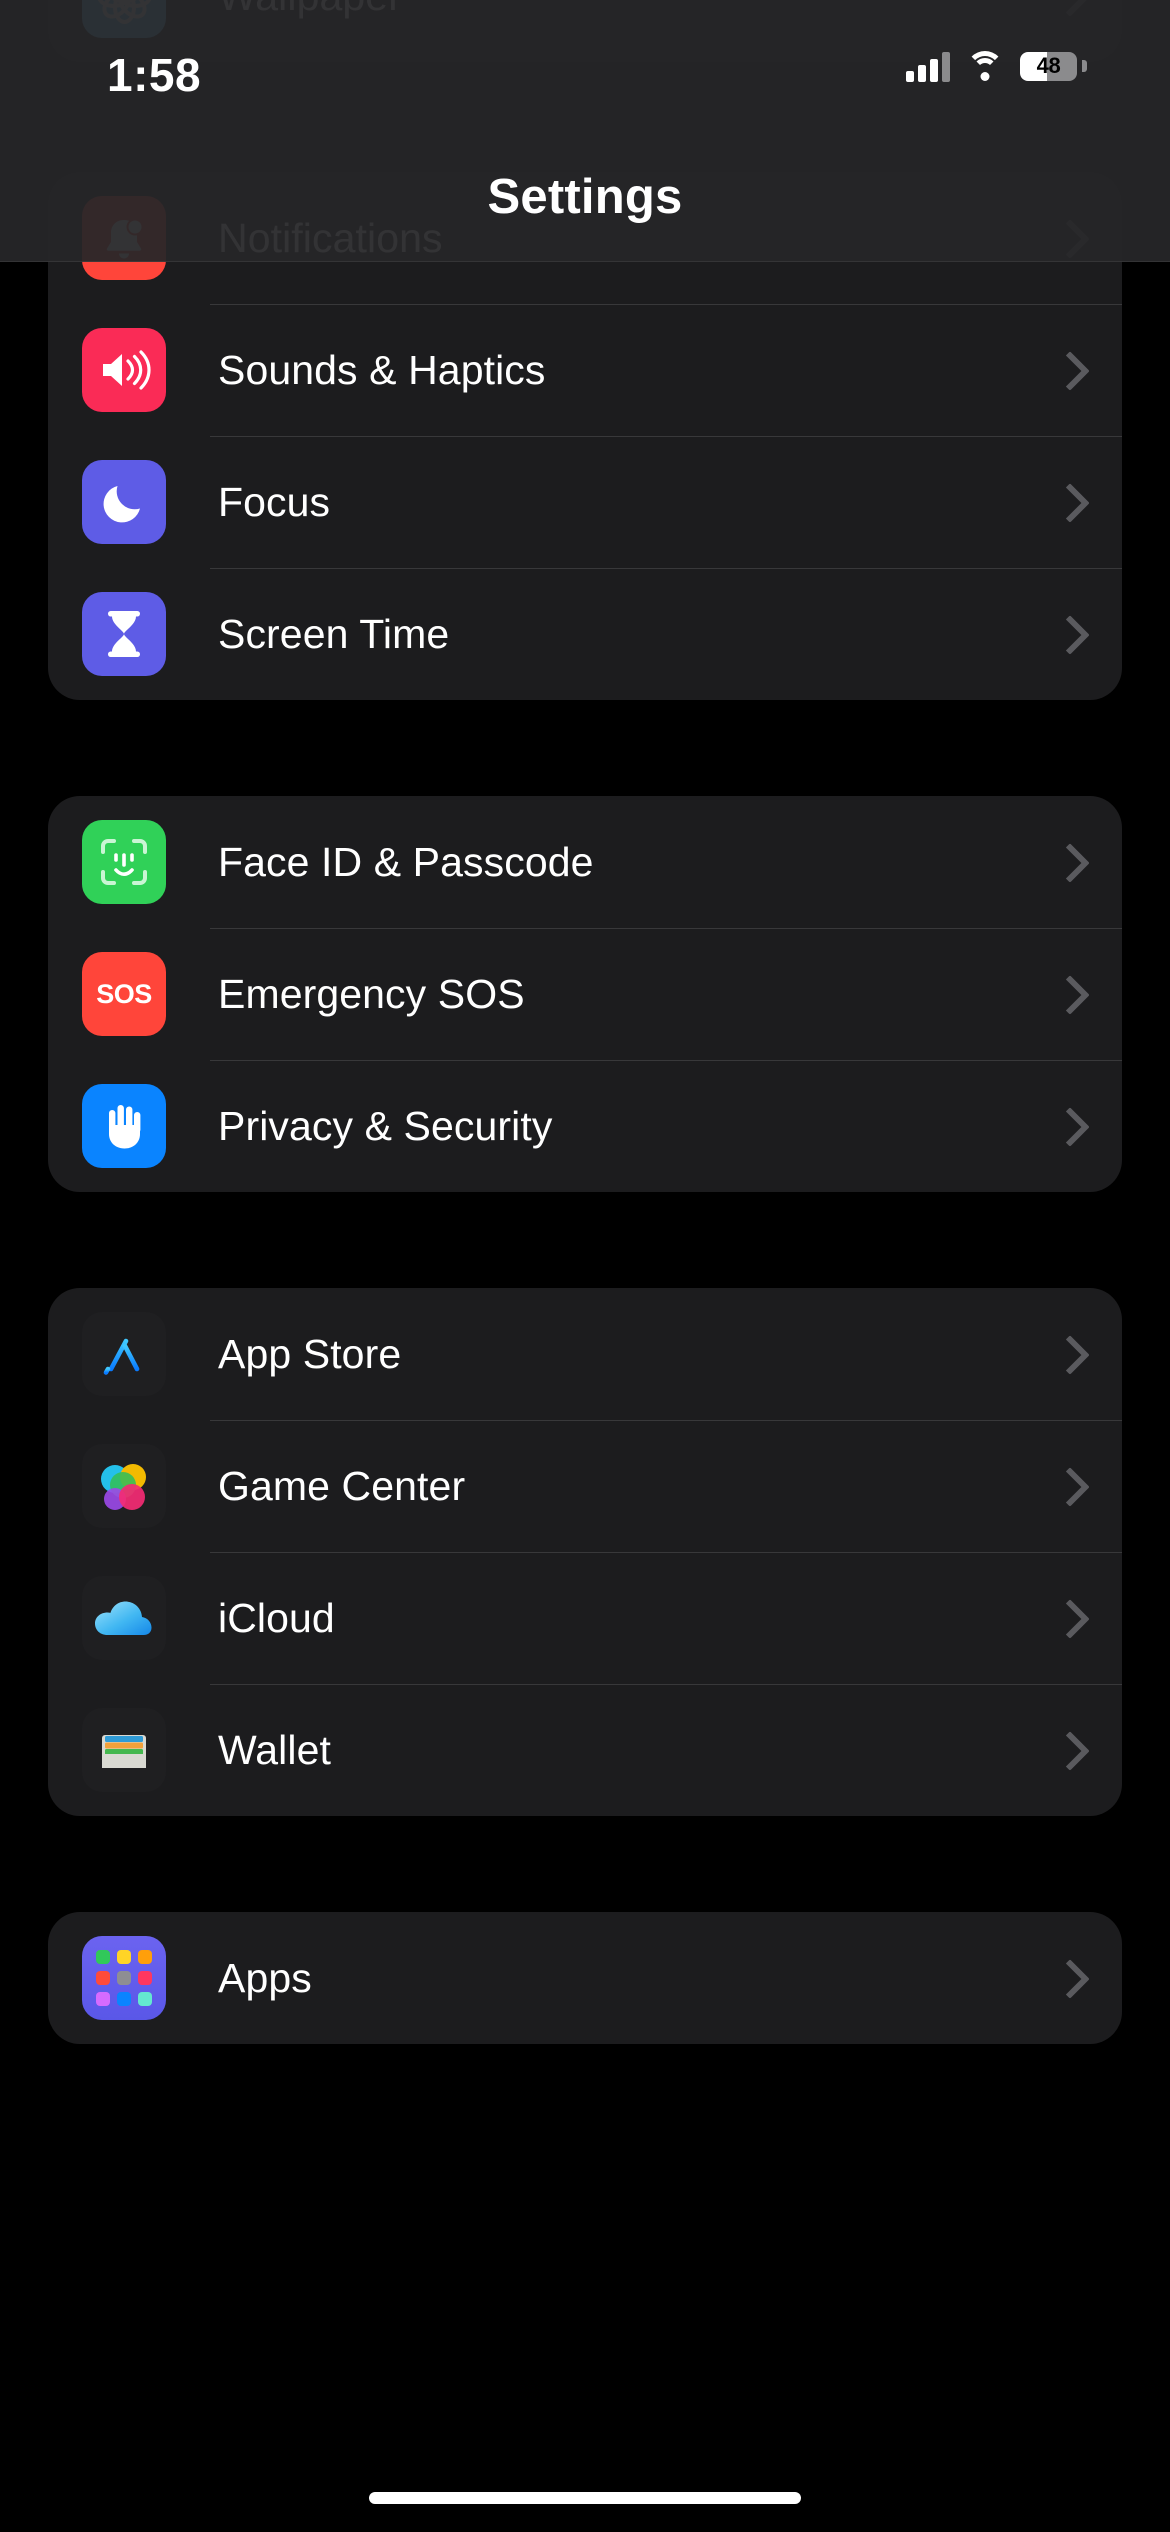 This screenshot has height=2532, width=1170. I want to click on settings-row-label: Wallet, so click(274, 1749).